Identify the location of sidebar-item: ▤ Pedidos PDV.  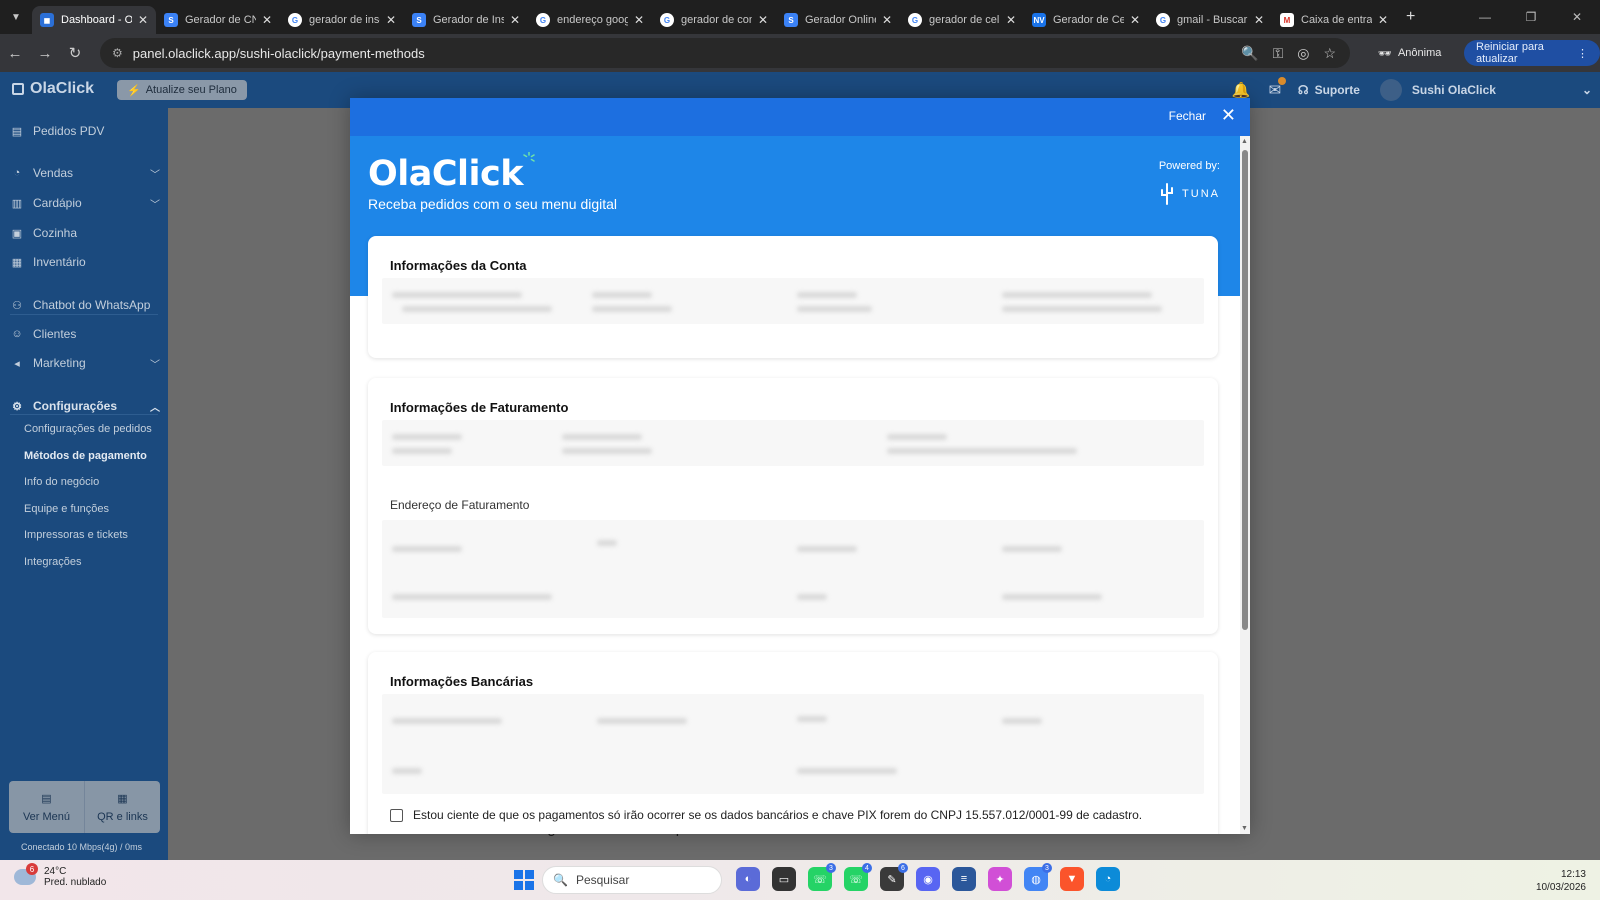
(85, 131).